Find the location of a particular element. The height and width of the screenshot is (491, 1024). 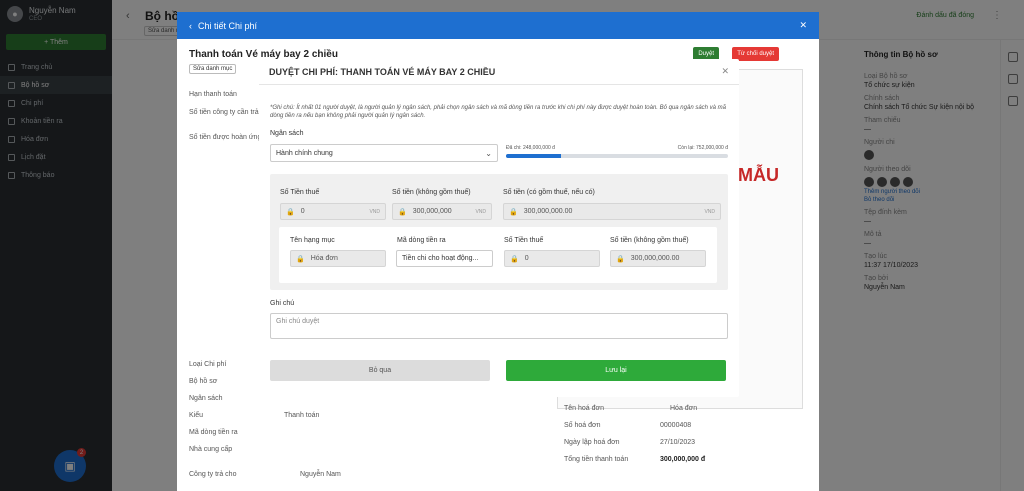

budget-progress-fill is located at coordinates (534, 156).